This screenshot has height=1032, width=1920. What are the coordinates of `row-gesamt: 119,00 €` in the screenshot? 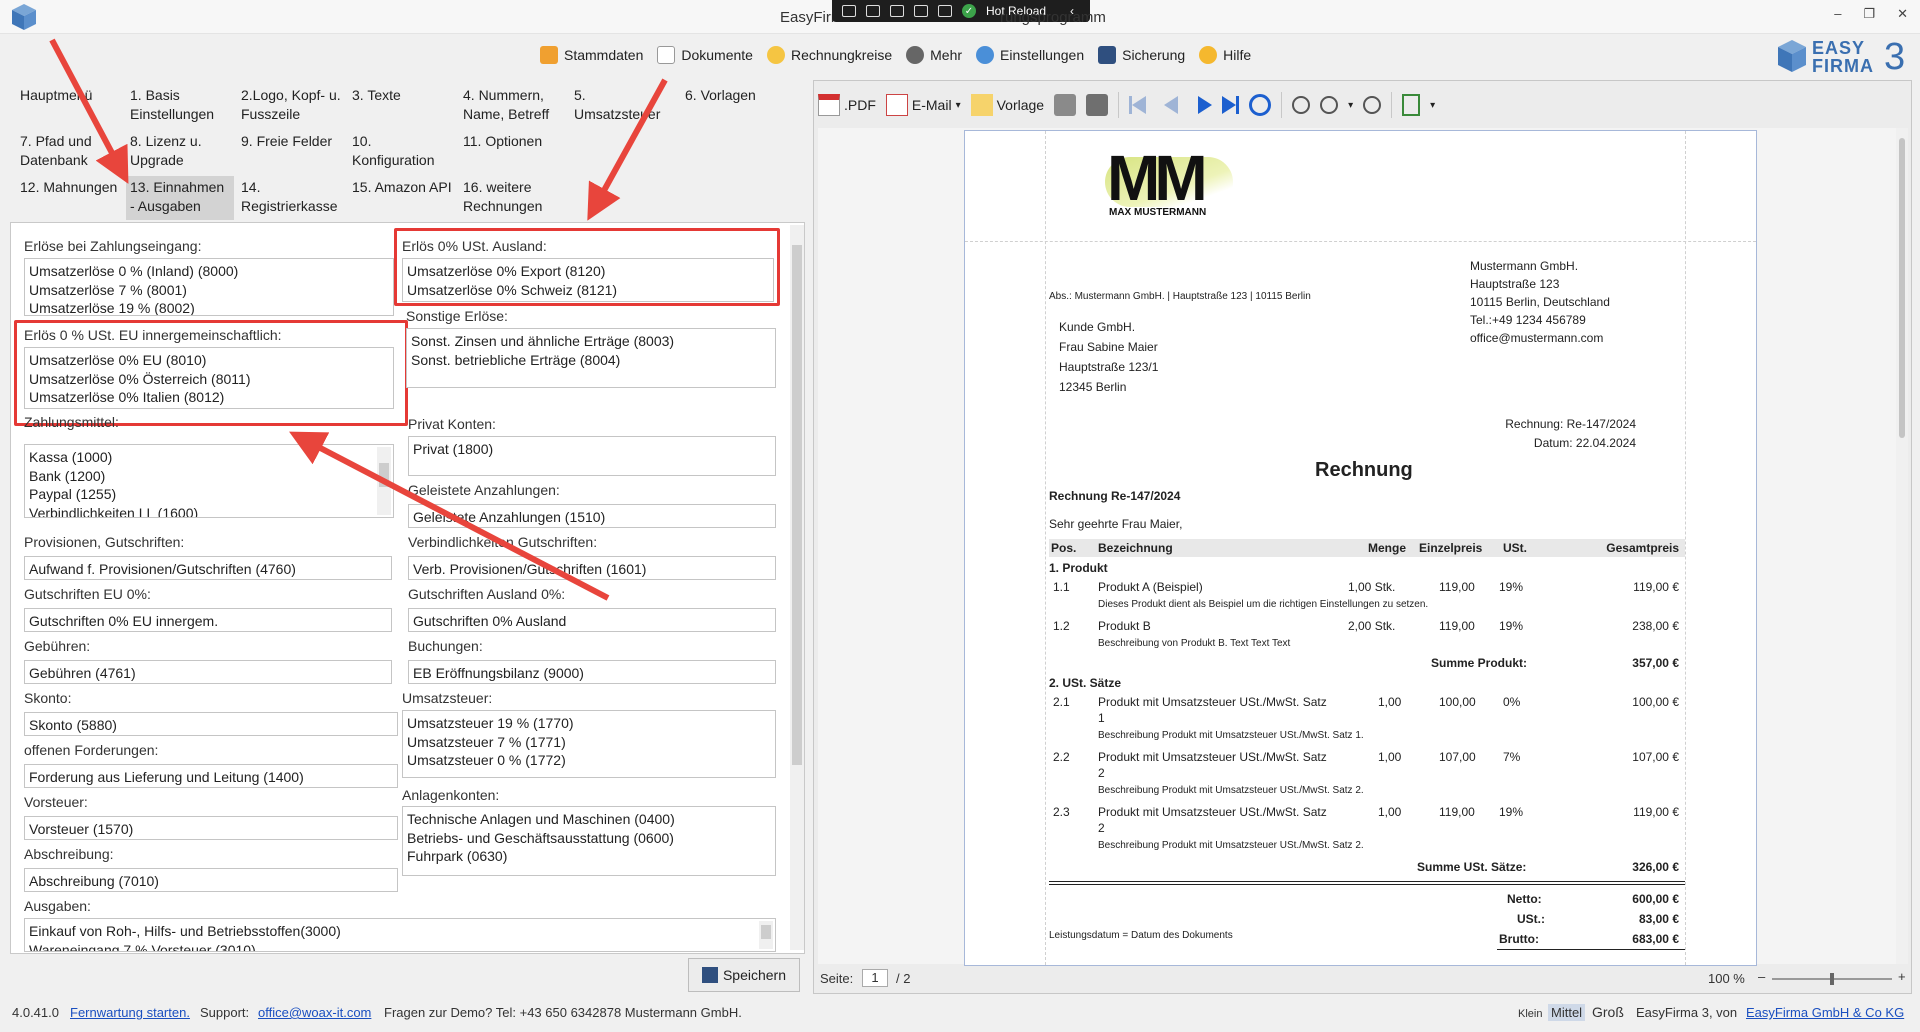 It's located at (1656, 812).